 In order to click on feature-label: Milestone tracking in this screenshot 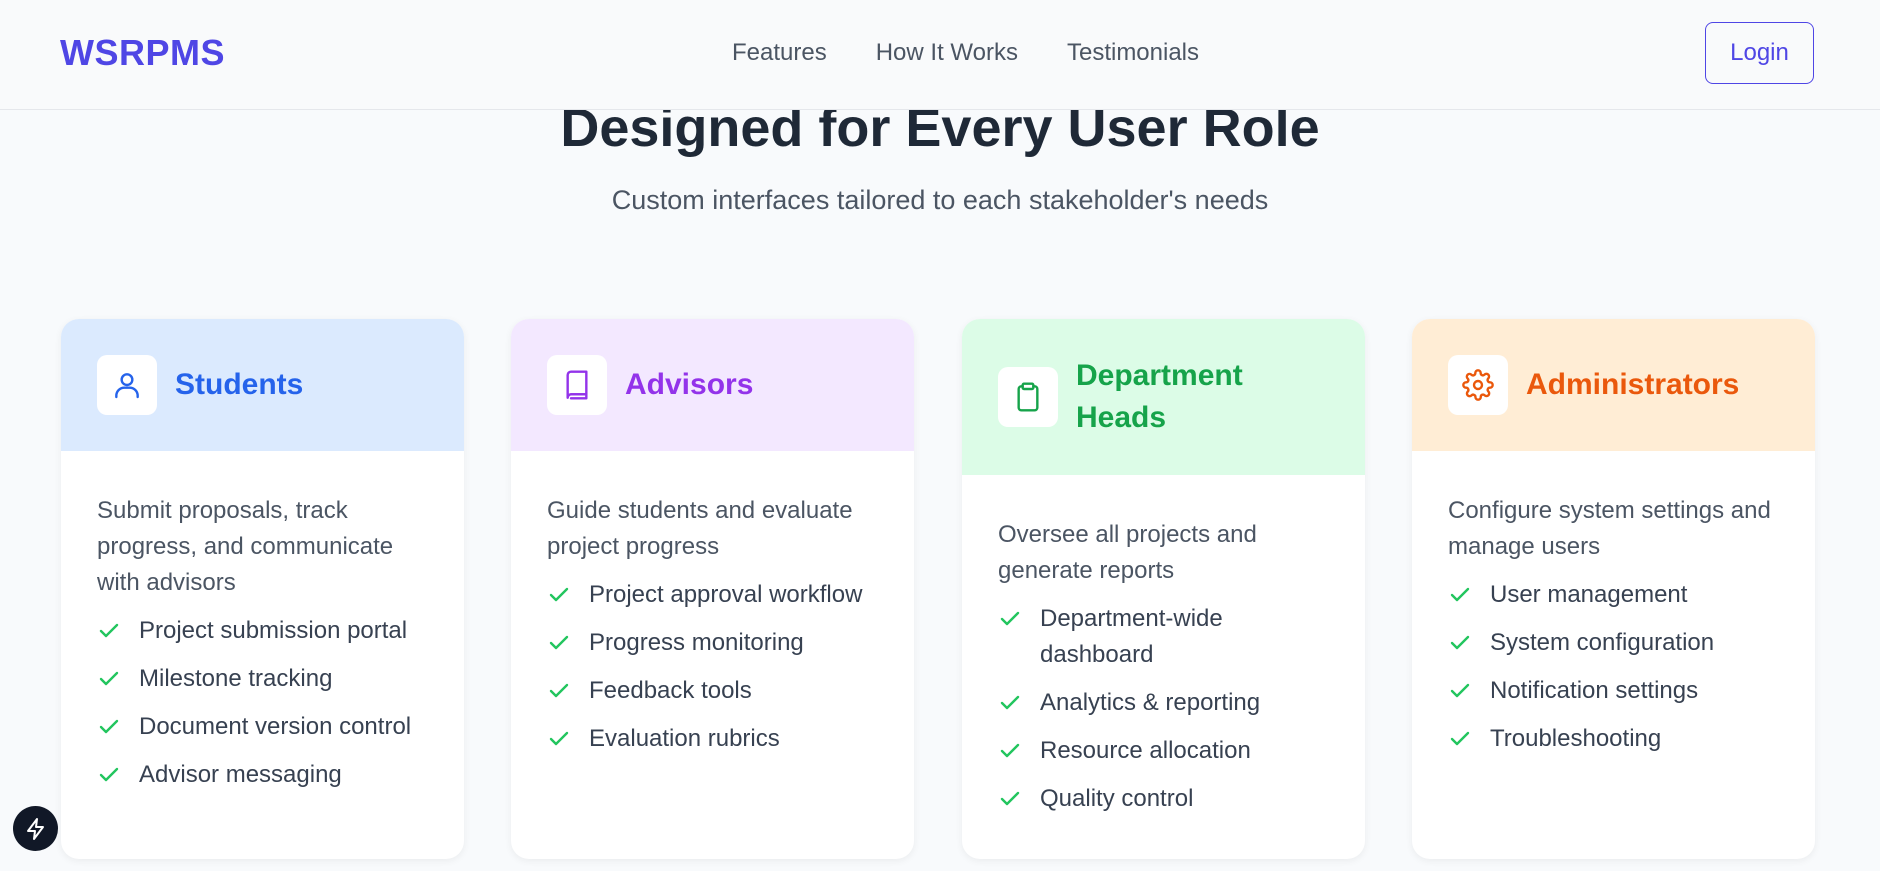, I will do `click(236, 678)`.